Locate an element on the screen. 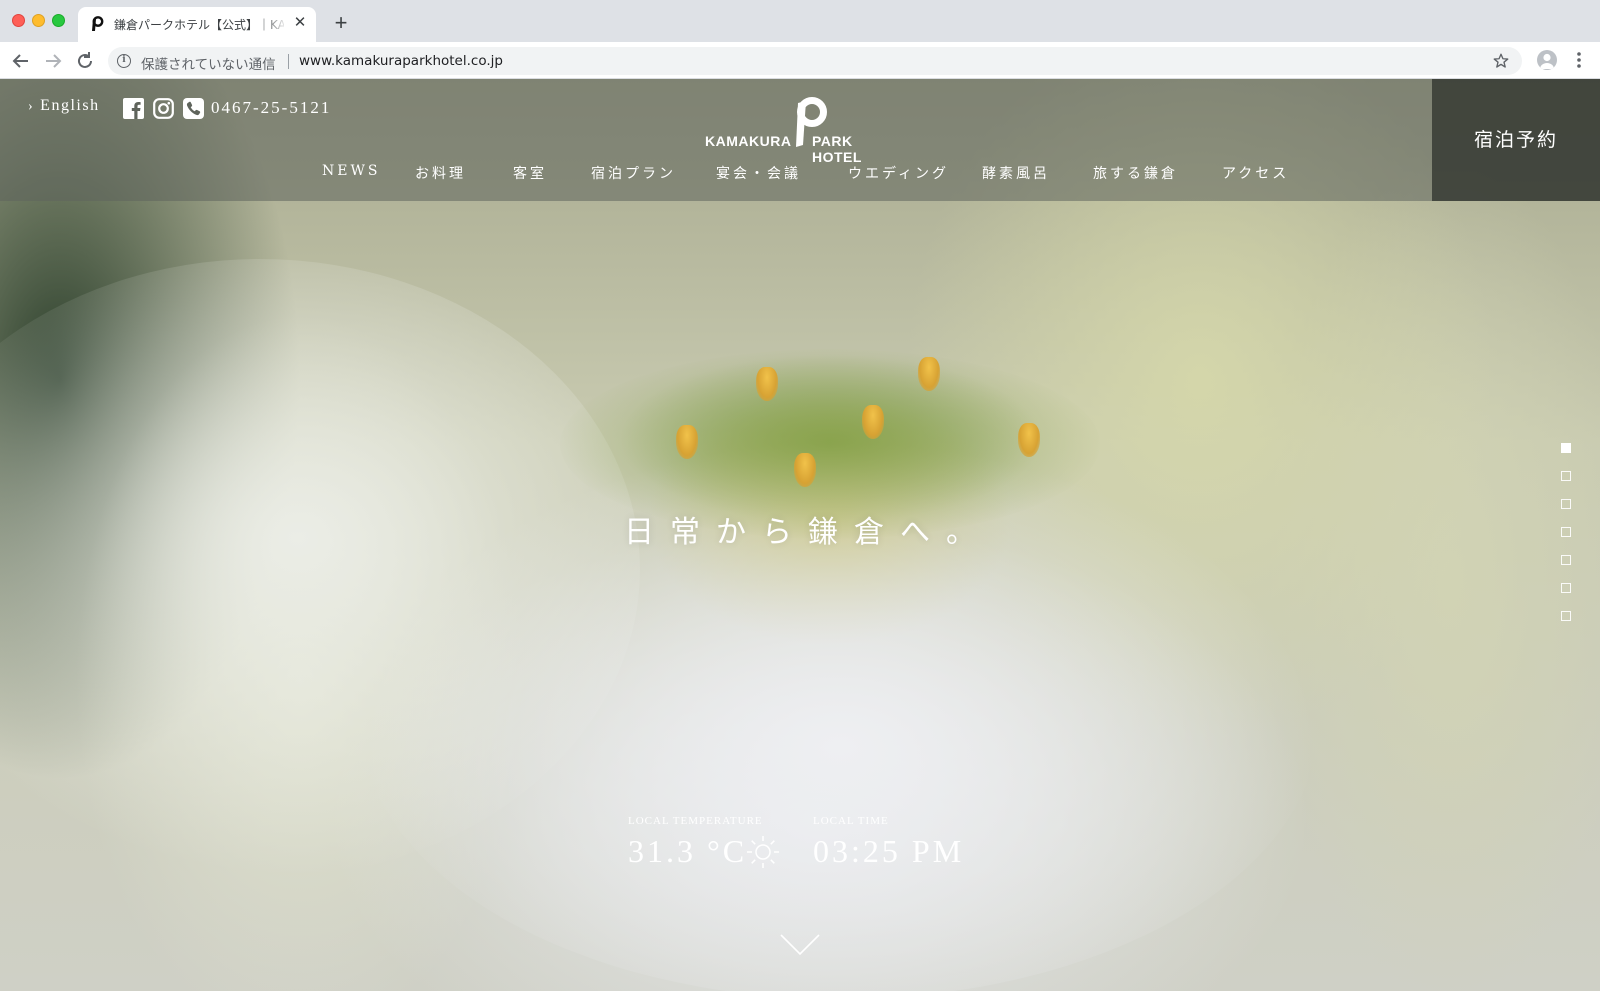  browser-menu-icon is located at coordinates (1579, 60).